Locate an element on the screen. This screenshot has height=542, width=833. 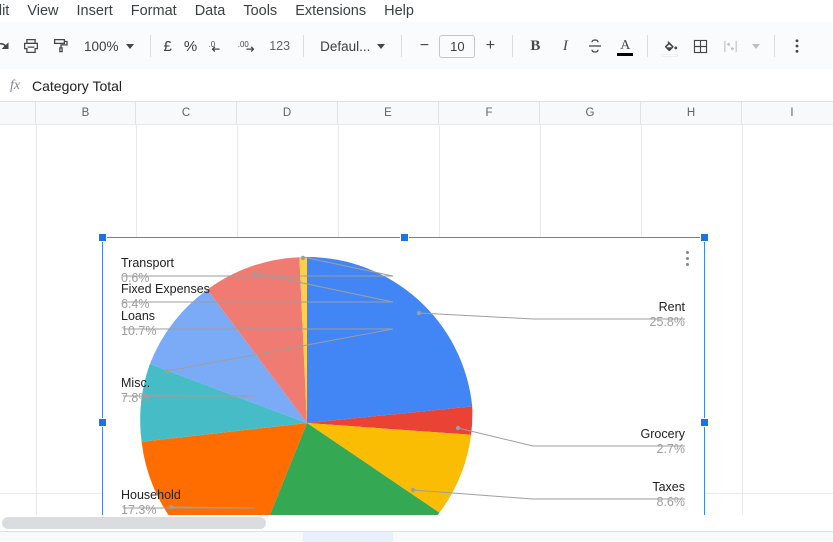
horizontal-scrollbar-thumb is located at coordinates (134, 523).